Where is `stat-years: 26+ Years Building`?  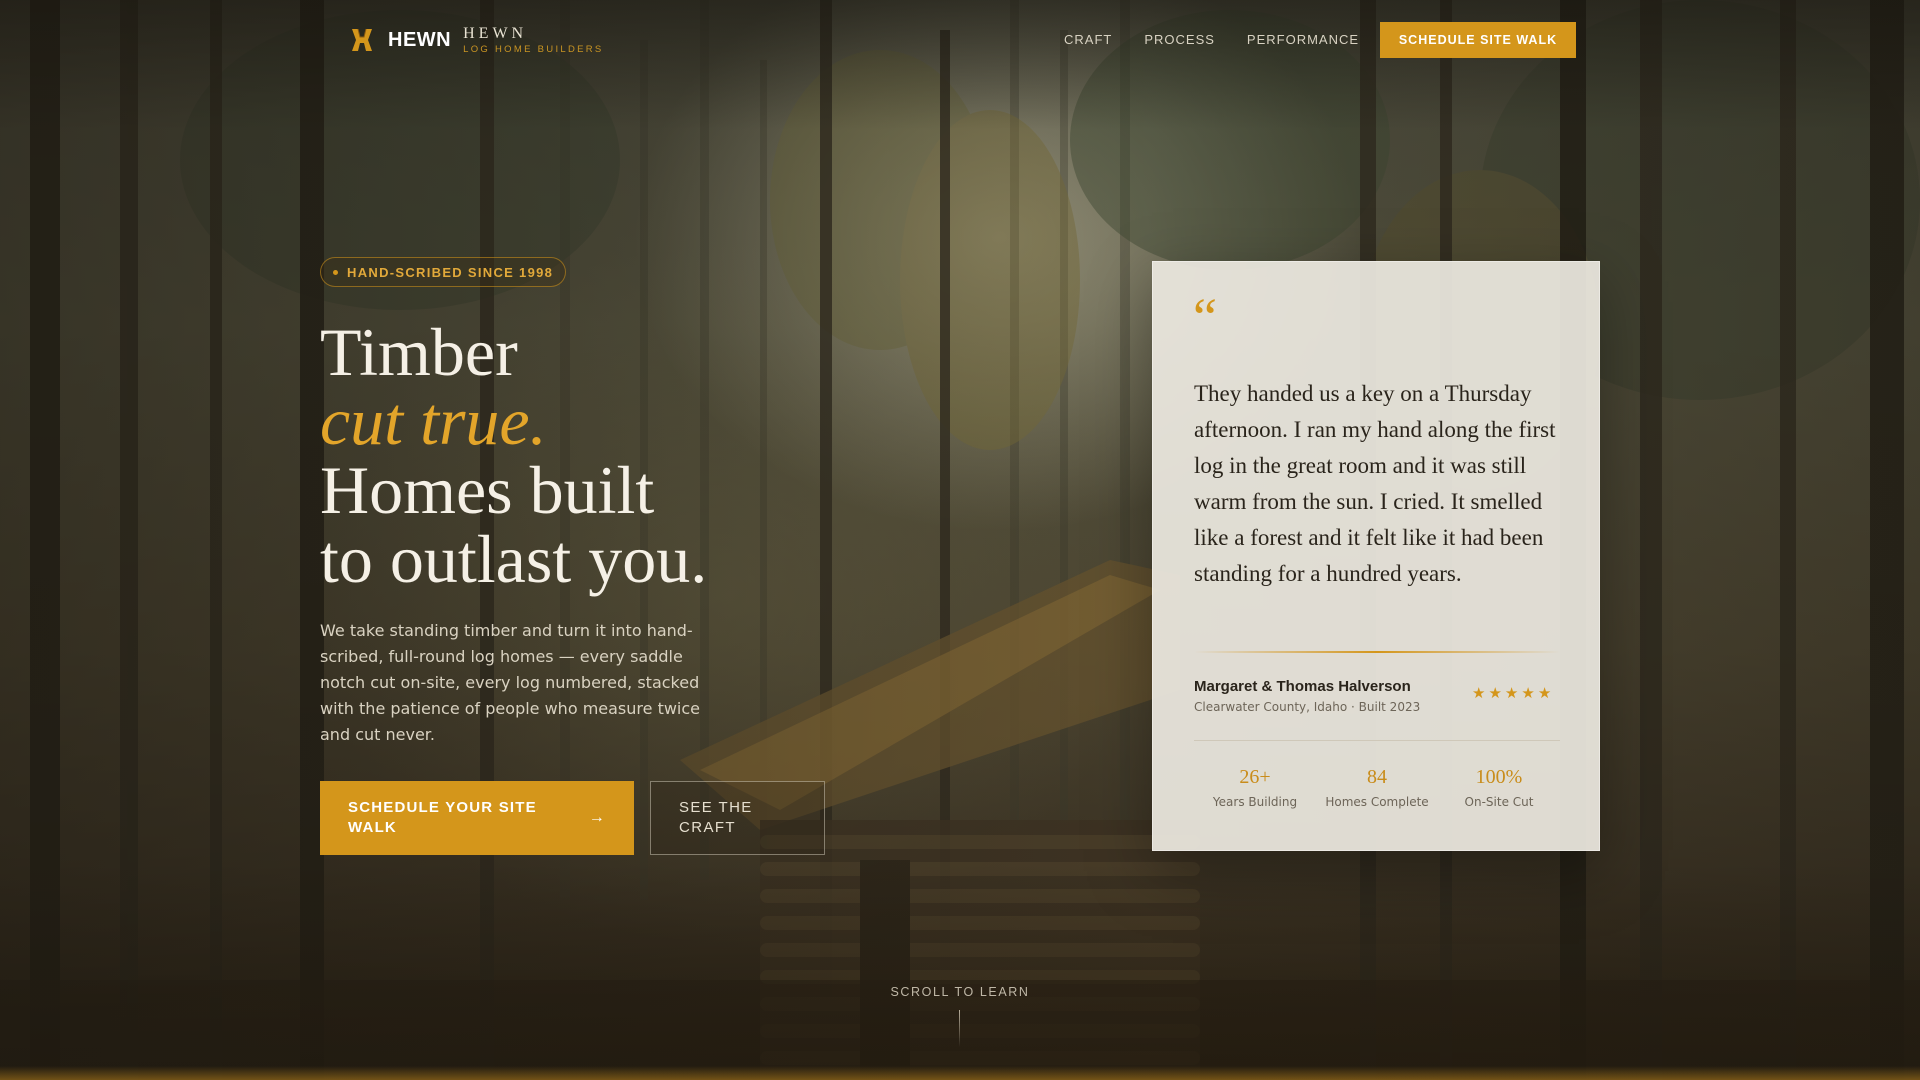
stat-years: 26+ Years Building is located at coordinates (1255, 787).